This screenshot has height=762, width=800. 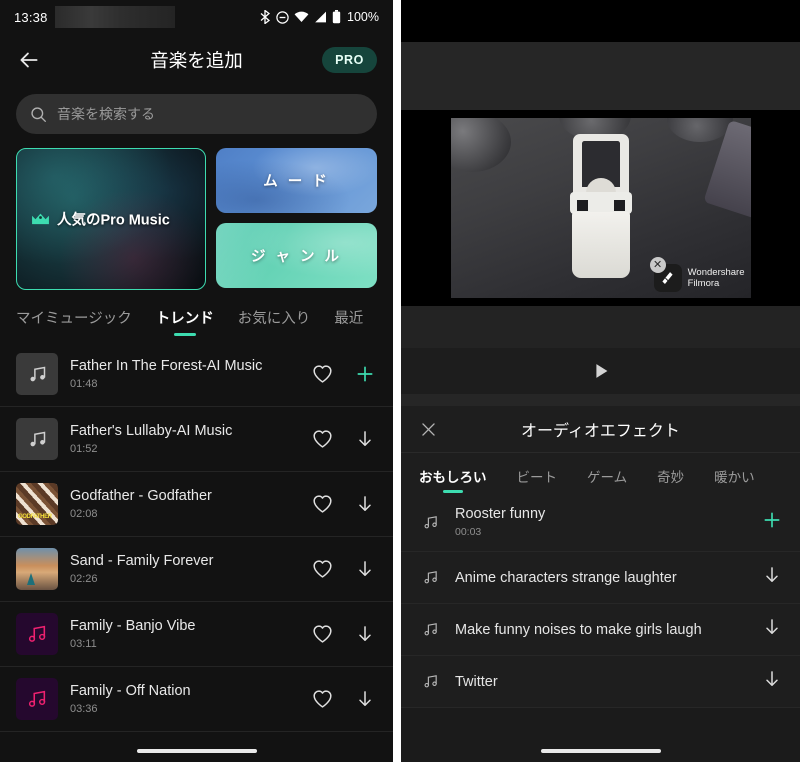 I want to click on song-duration: 03:11, so click(x=83, y=644).